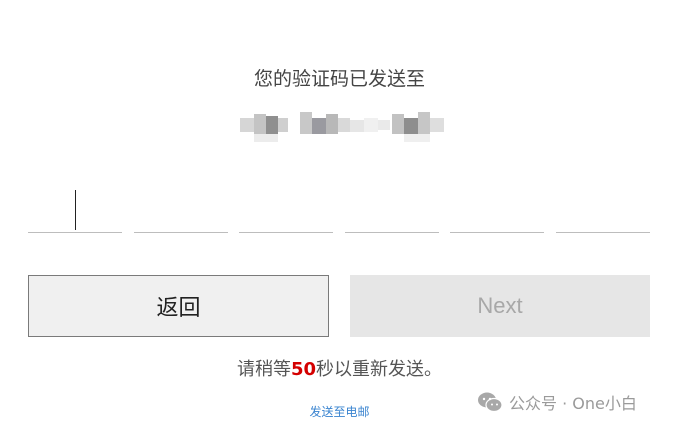 The height and width of the screenshot is (428, 679). I want to click on wechat-icon, so click(490, 402).